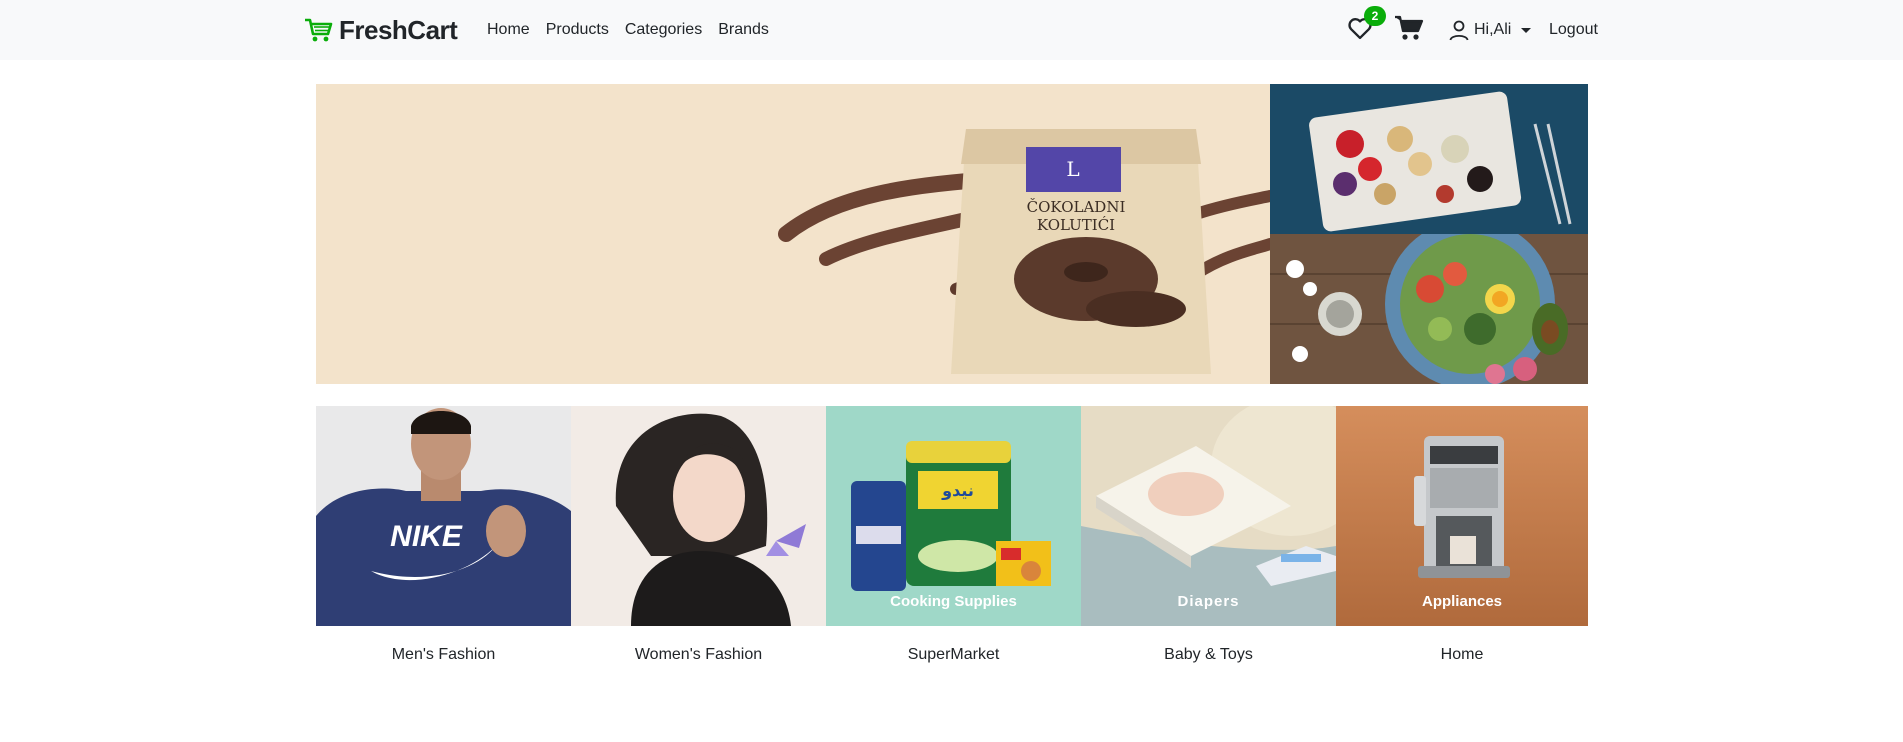 The width and height of the screenshot is (1903, 742). What do you see at coordinates (1409, 28) in the screenshot?
I see `cart-icon` at bounding box center [1409, 28].